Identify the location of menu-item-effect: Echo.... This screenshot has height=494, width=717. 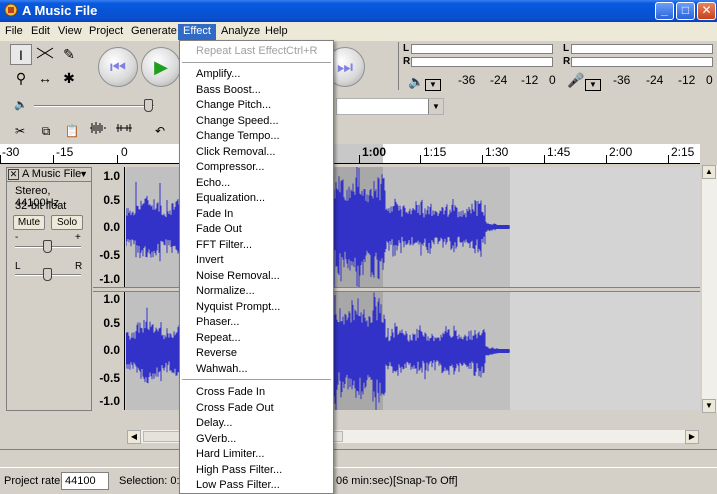
(256, 183).